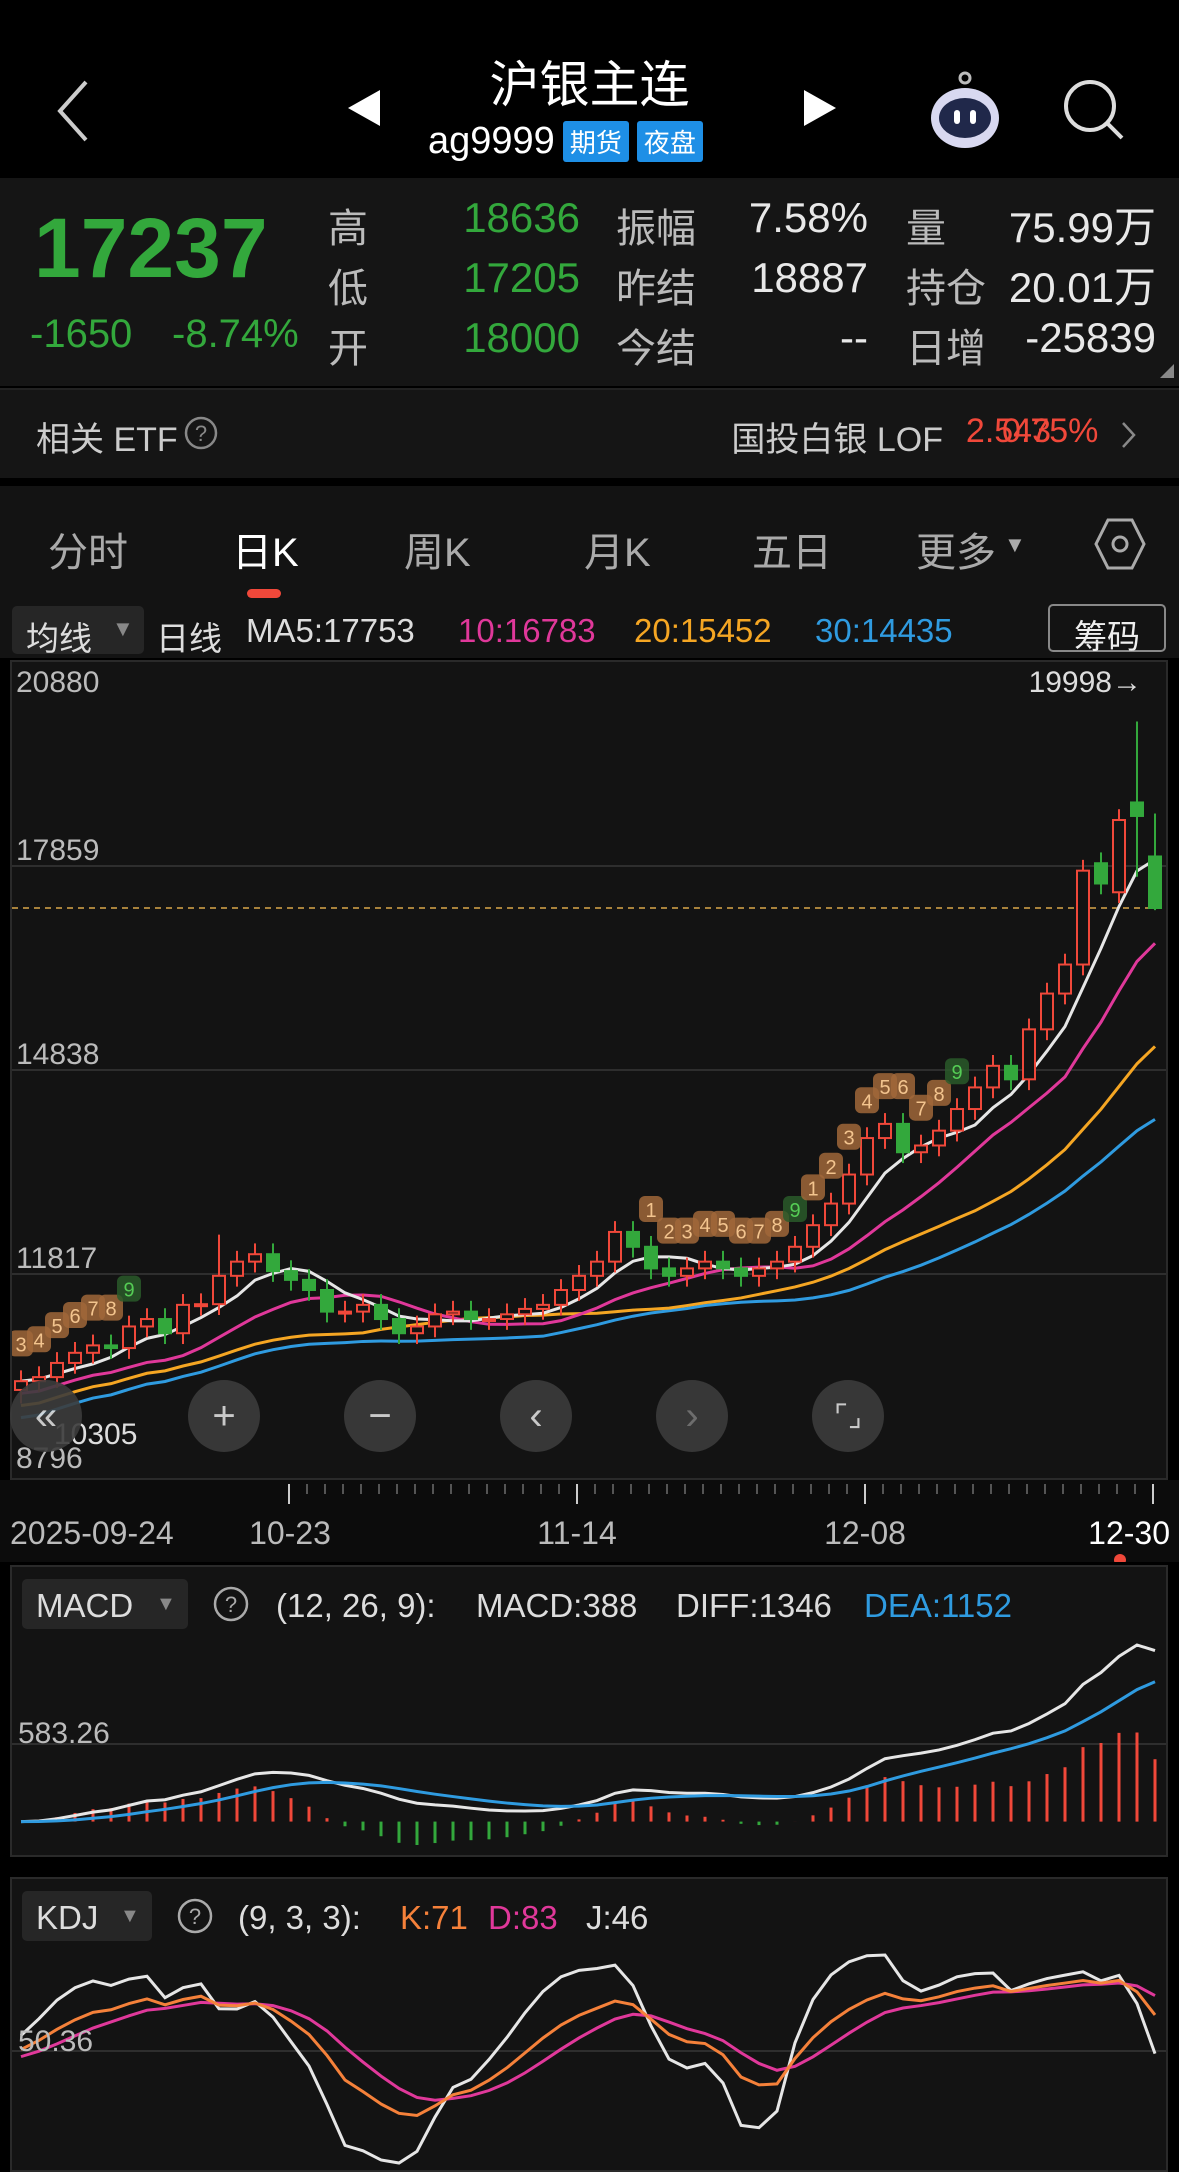  Describe the element at coordinates (946, 289) in the screenshot. I see `quote-label: 持仓` at that location.